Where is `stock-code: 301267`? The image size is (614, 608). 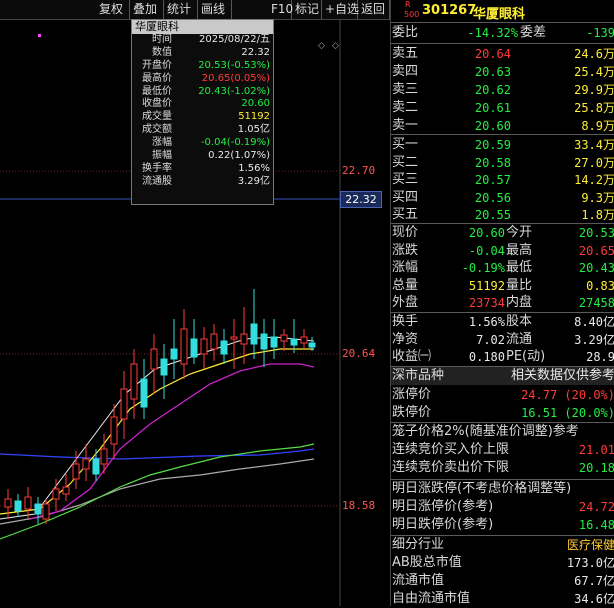
stock-code: 301267 is located at coordinates (449, 10).